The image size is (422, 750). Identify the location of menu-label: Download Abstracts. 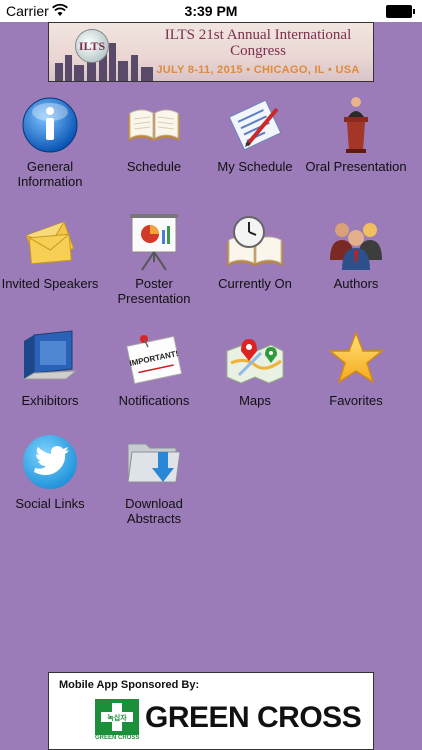
(154, 511).